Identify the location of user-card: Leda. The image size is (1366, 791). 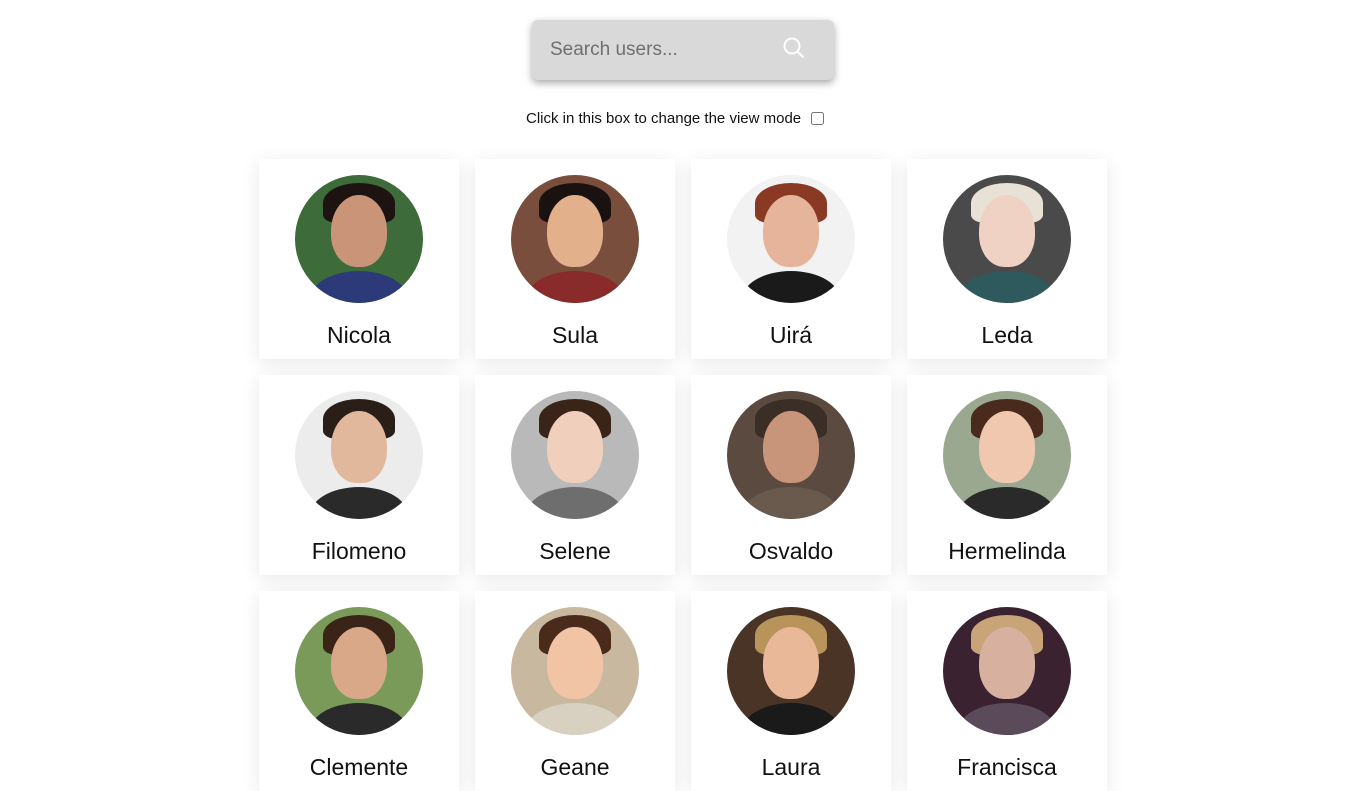
(1007, 259).